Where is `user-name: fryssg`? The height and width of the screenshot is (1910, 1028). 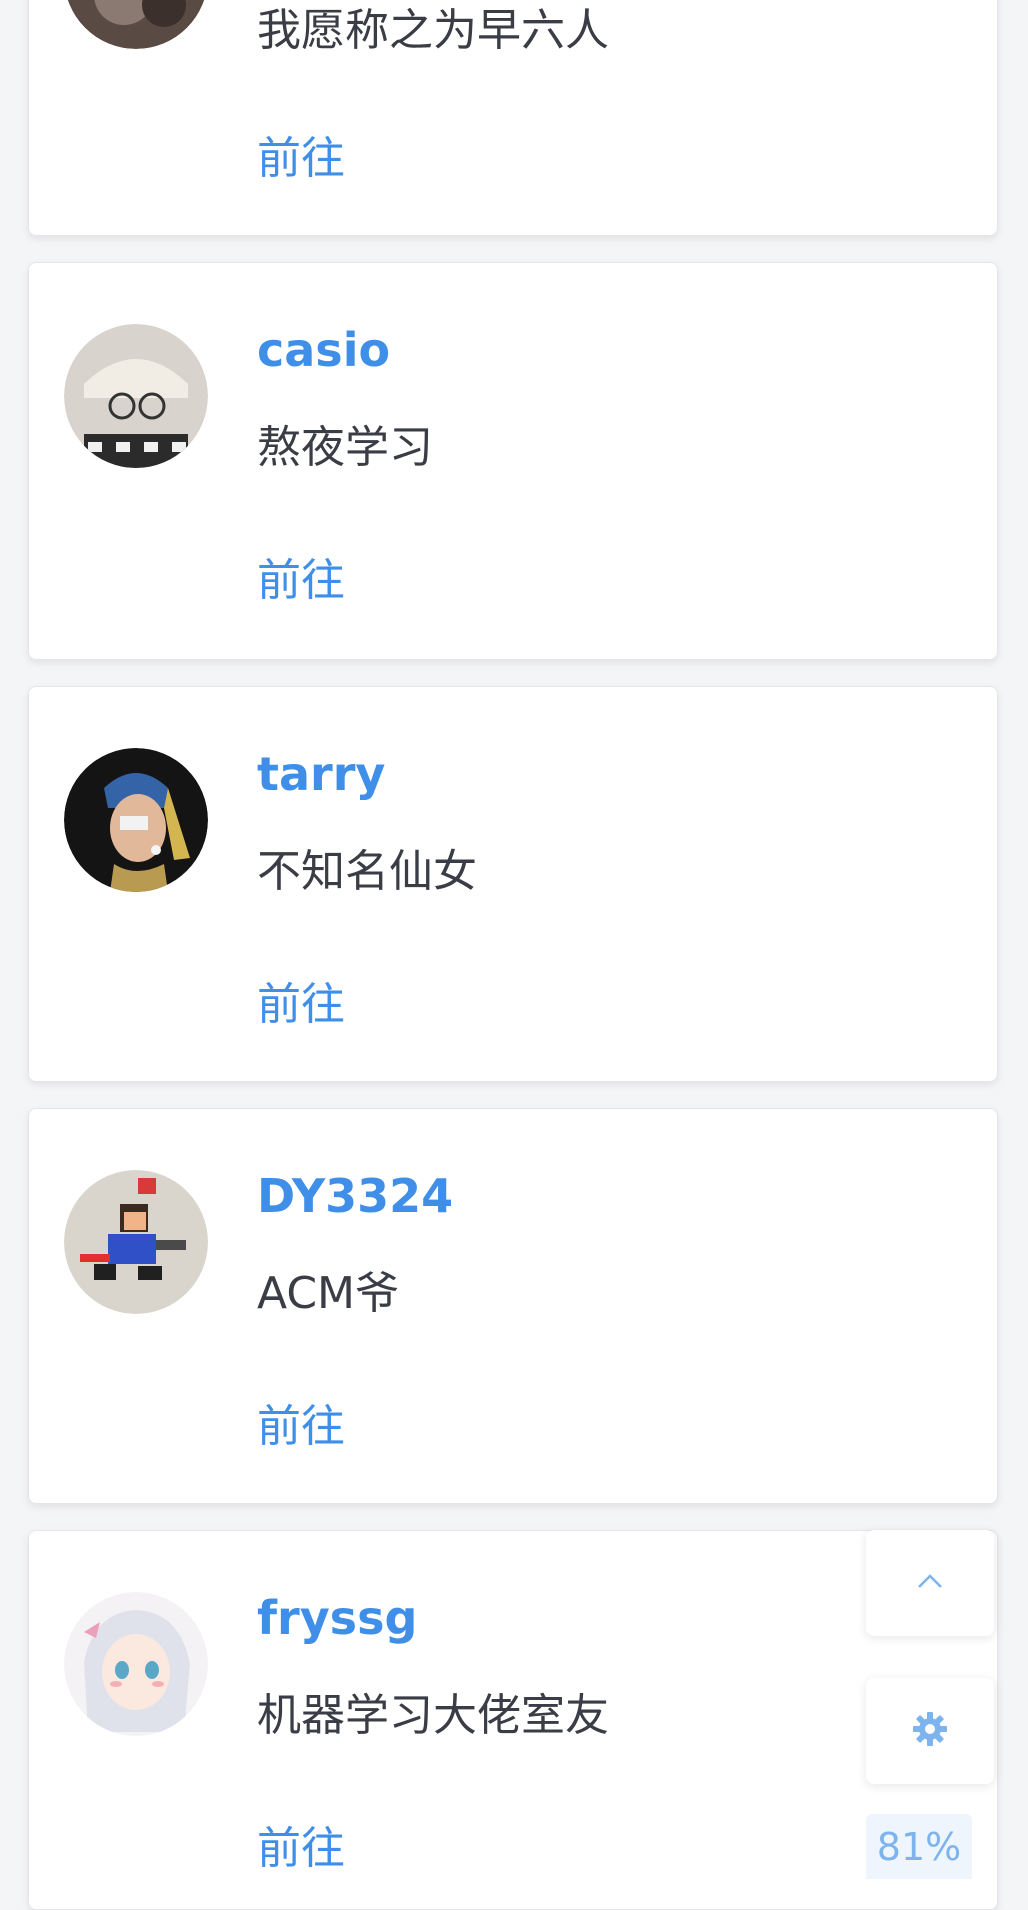 user-name: fryssg is located at coordinates (337, 1618).